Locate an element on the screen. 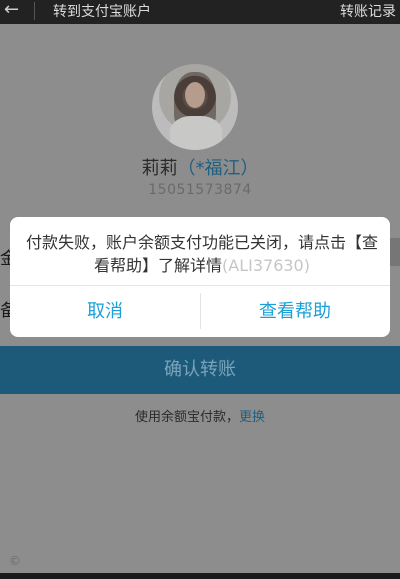  recipient-nickname: （*福江） is located at coordinates (218, 168).